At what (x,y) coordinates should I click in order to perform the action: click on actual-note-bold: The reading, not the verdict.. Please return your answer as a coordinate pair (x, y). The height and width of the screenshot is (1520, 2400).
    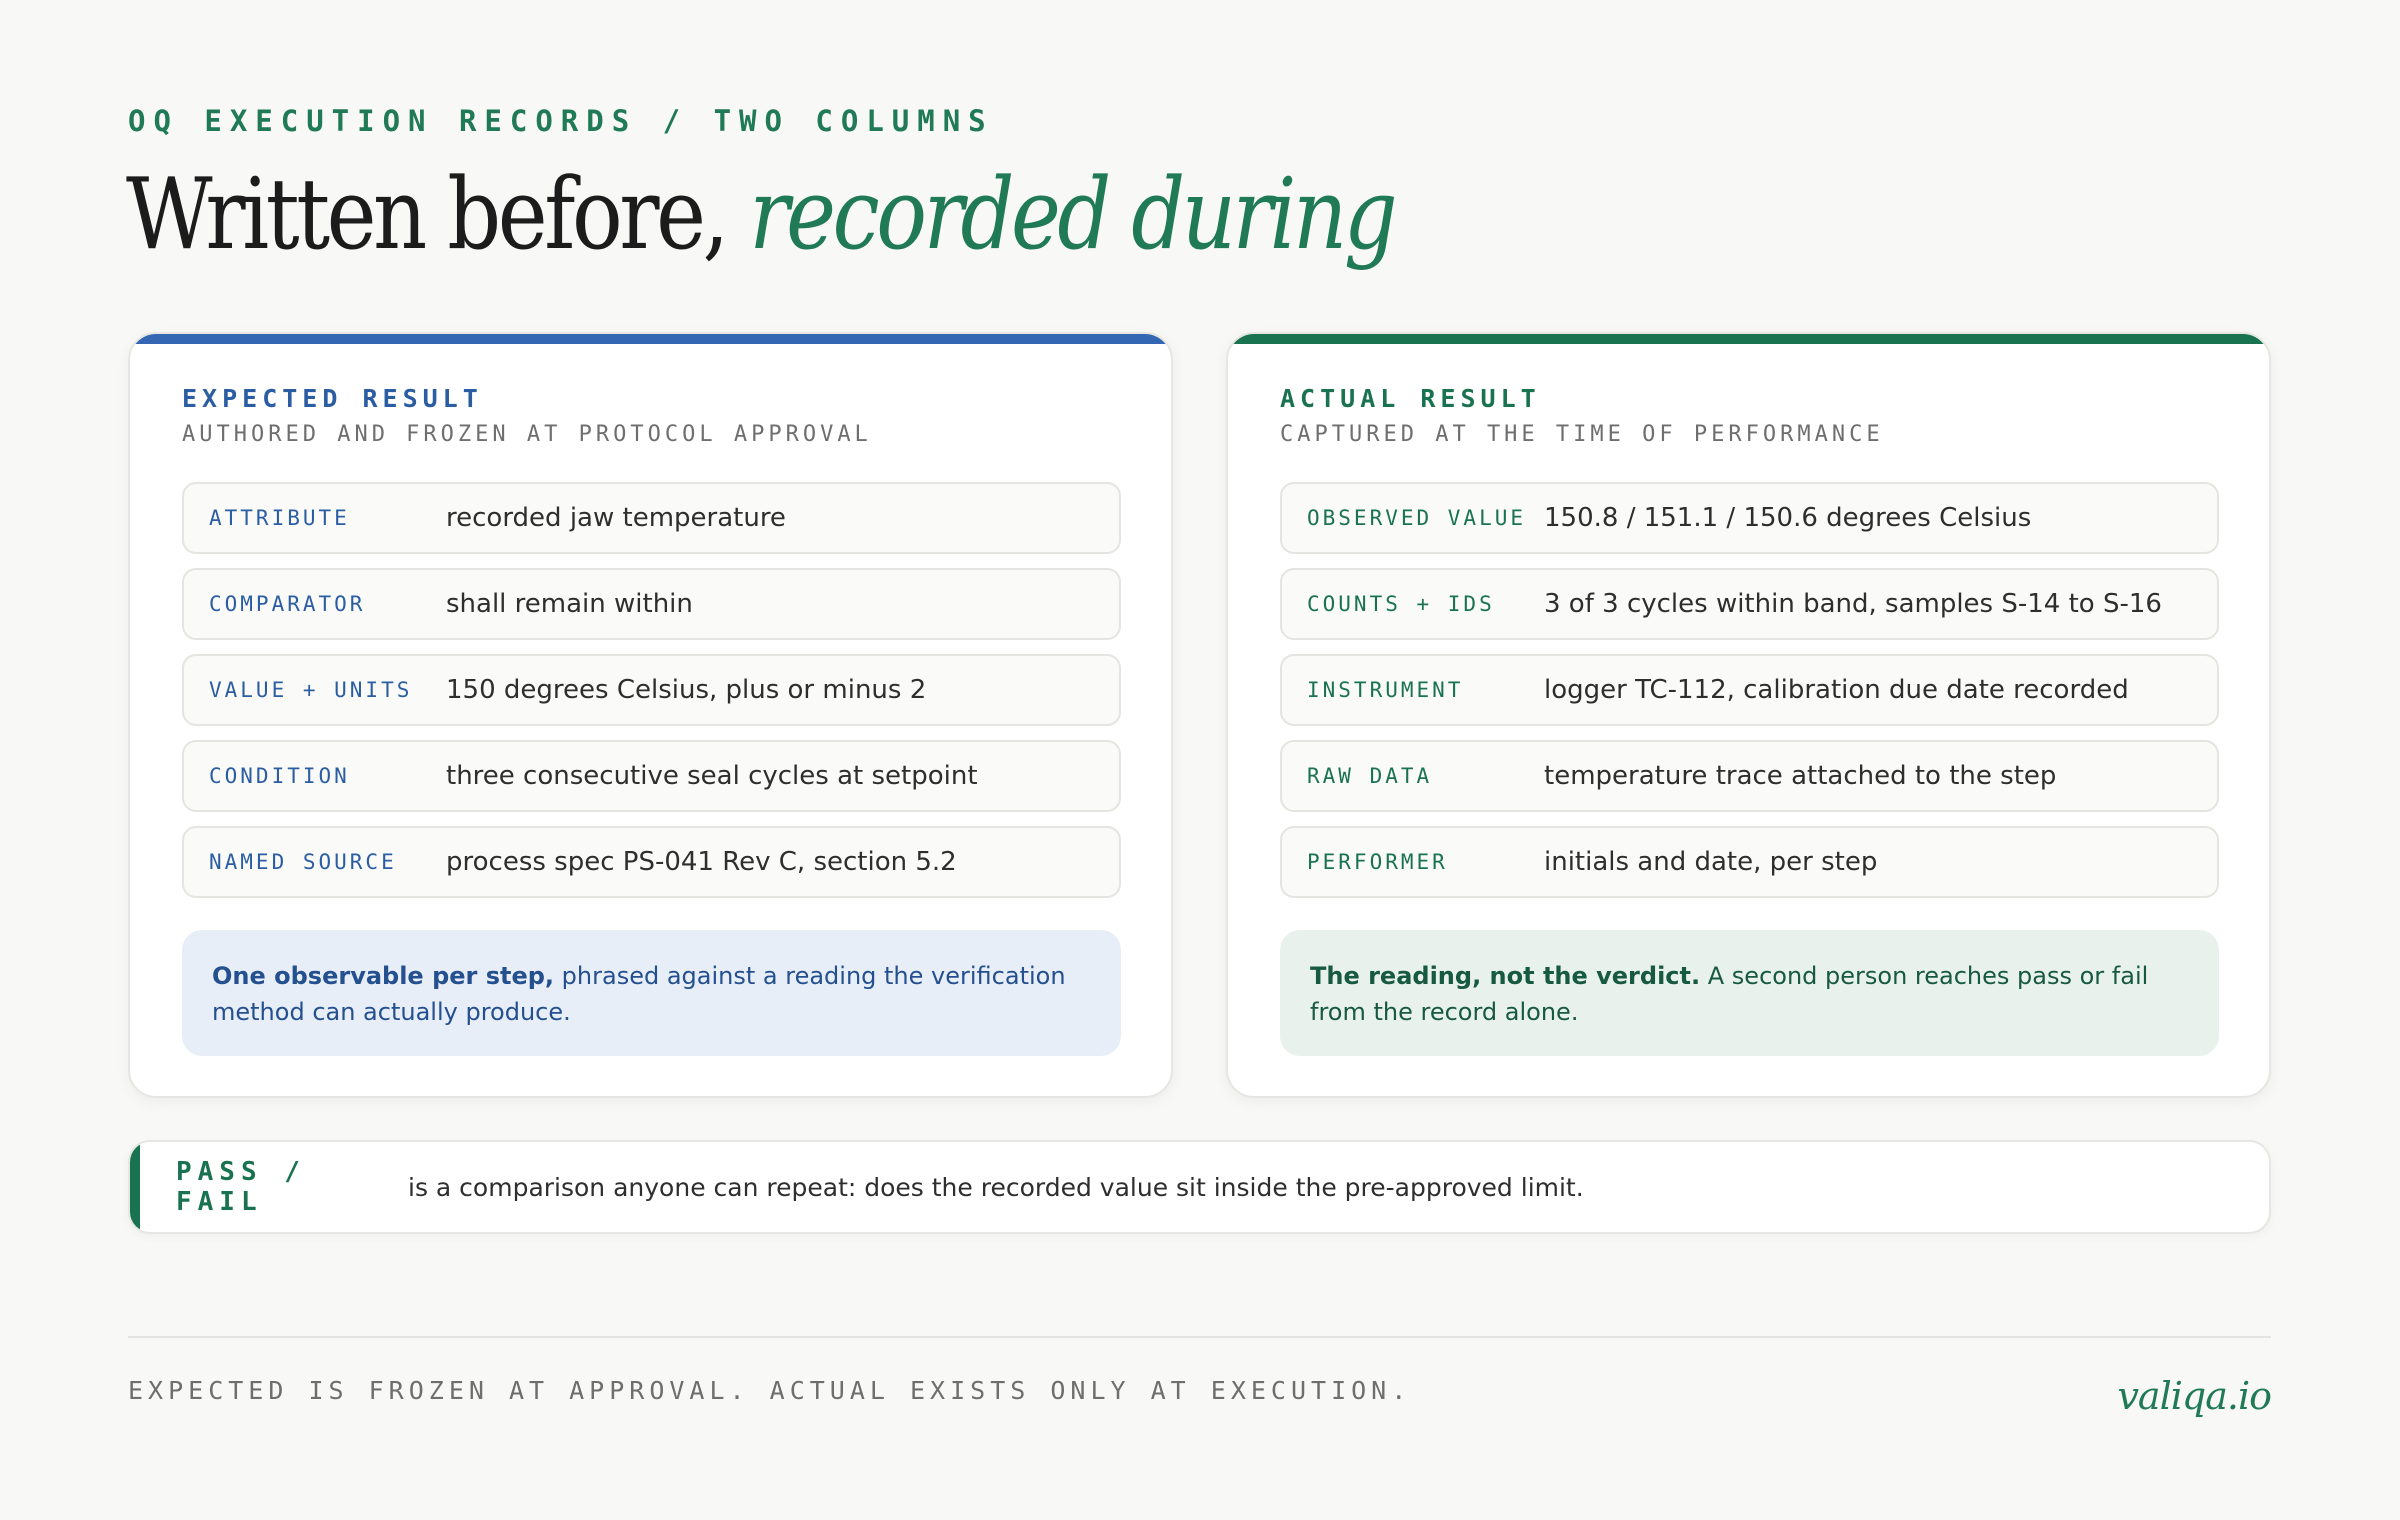
    Looking at the image, I should click on (1505, 976).